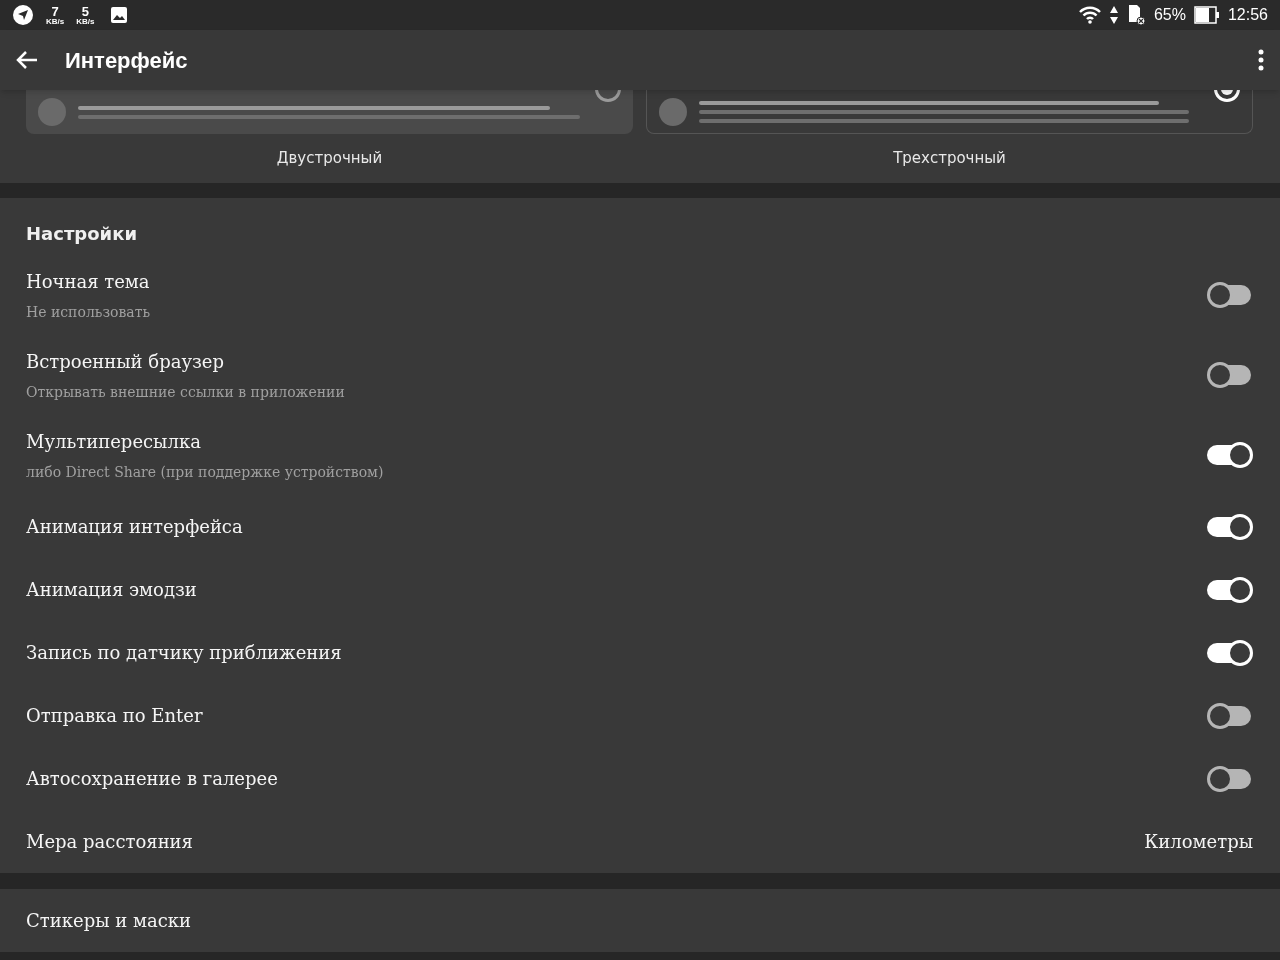 Image resolution: width=1280 pixels, height=960 pixels. I want to click on layout-label: Двустрочный, so click(329, 158).